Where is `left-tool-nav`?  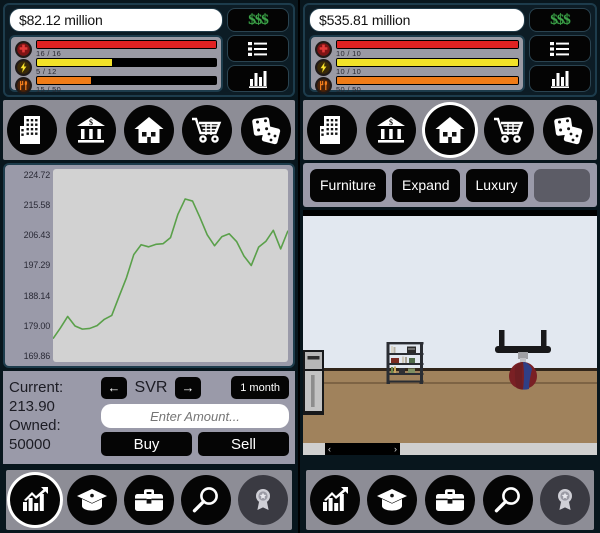
left-tool-nav is located at coordinates (149, 500).